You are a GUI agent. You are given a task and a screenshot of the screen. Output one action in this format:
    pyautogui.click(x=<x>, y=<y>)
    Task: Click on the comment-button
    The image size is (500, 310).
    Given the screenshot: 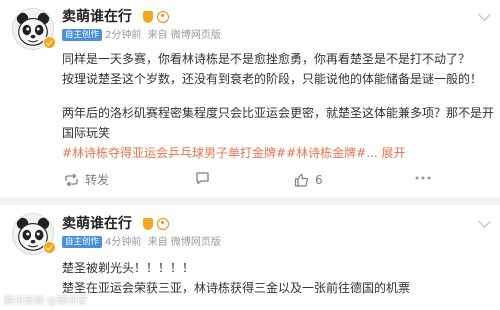 What is the action you would take?
    pyautogui.click(x=205, y=178)
    